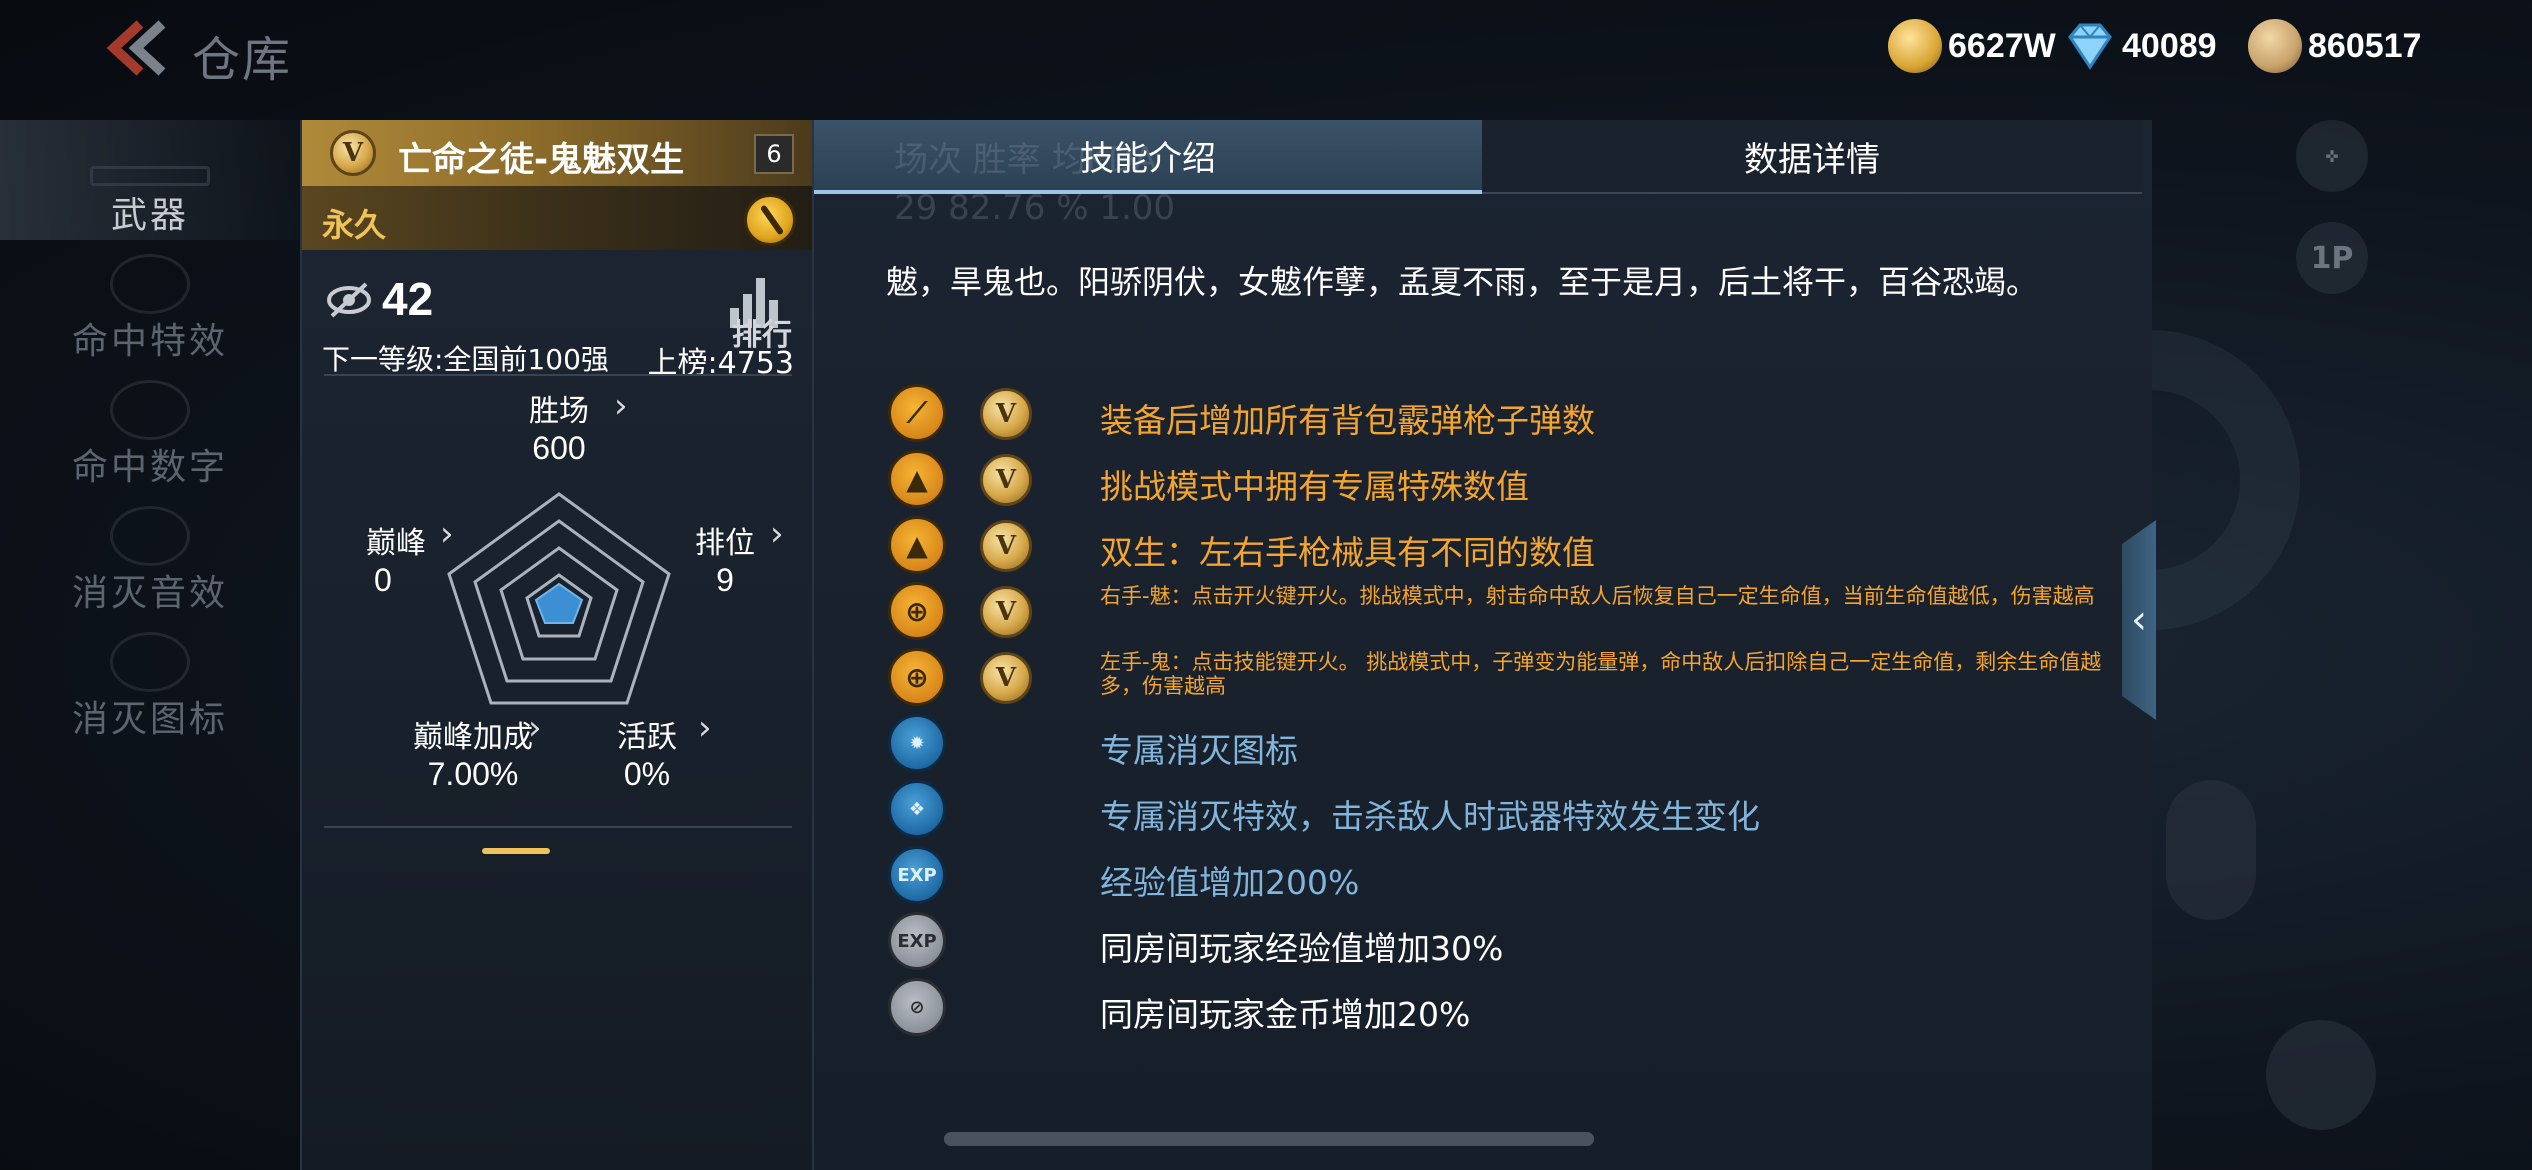 Image resolution: width=2532 pixels, height=1170 pixels. What do you see at coordinates (516, 851) in the screenshot?
I see `page-indicator` at bounding box center [516, 851].